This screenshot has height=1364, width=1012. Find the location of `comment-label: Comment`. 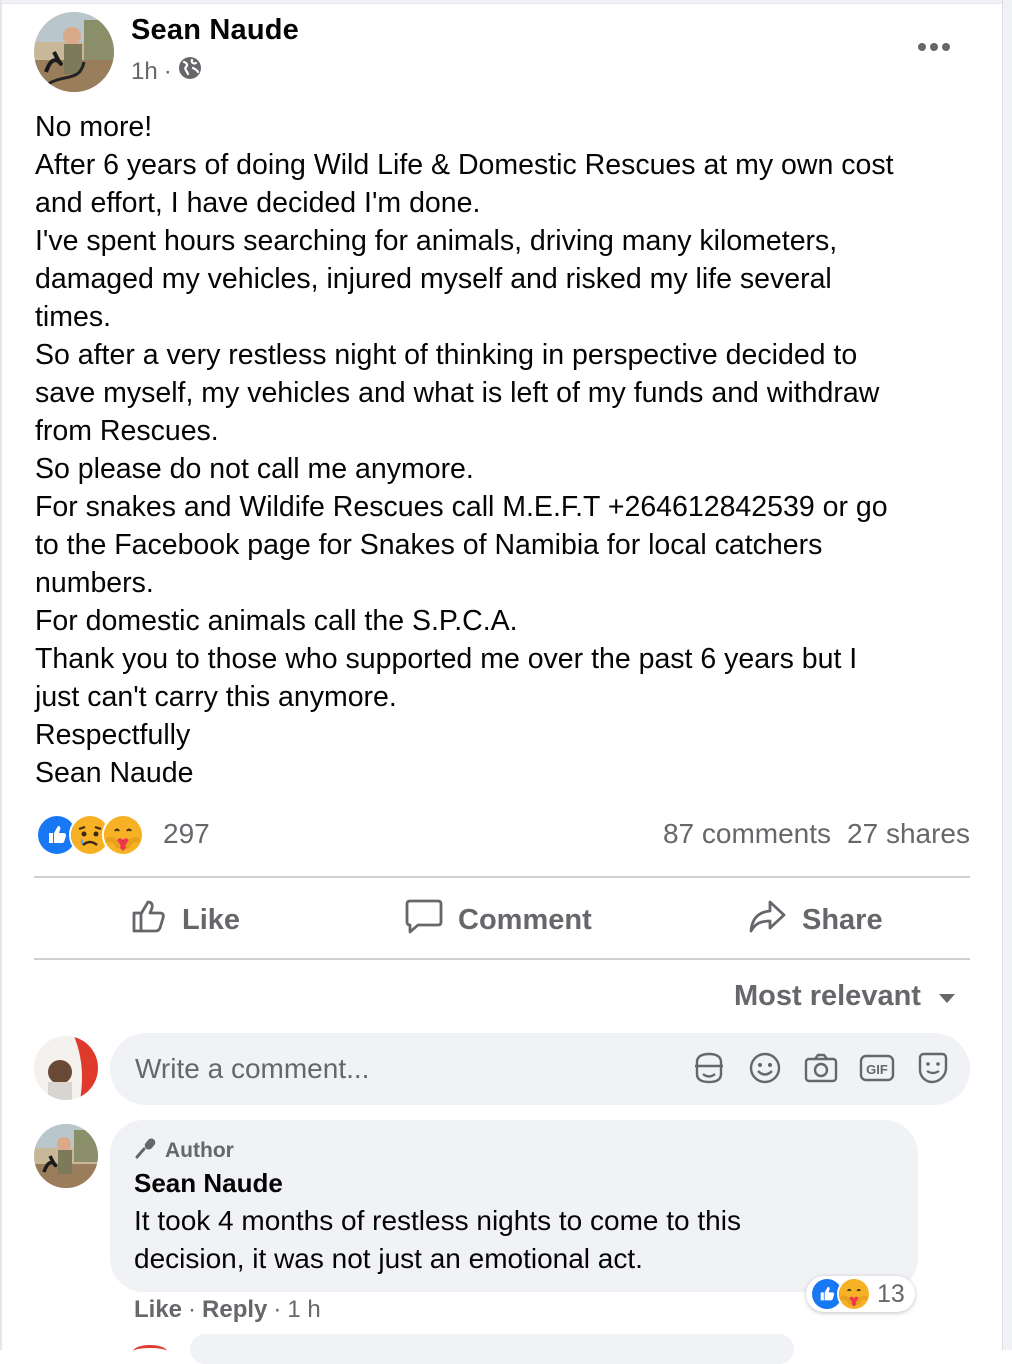

comment-label: Comment is located at coordinates (525, 919).